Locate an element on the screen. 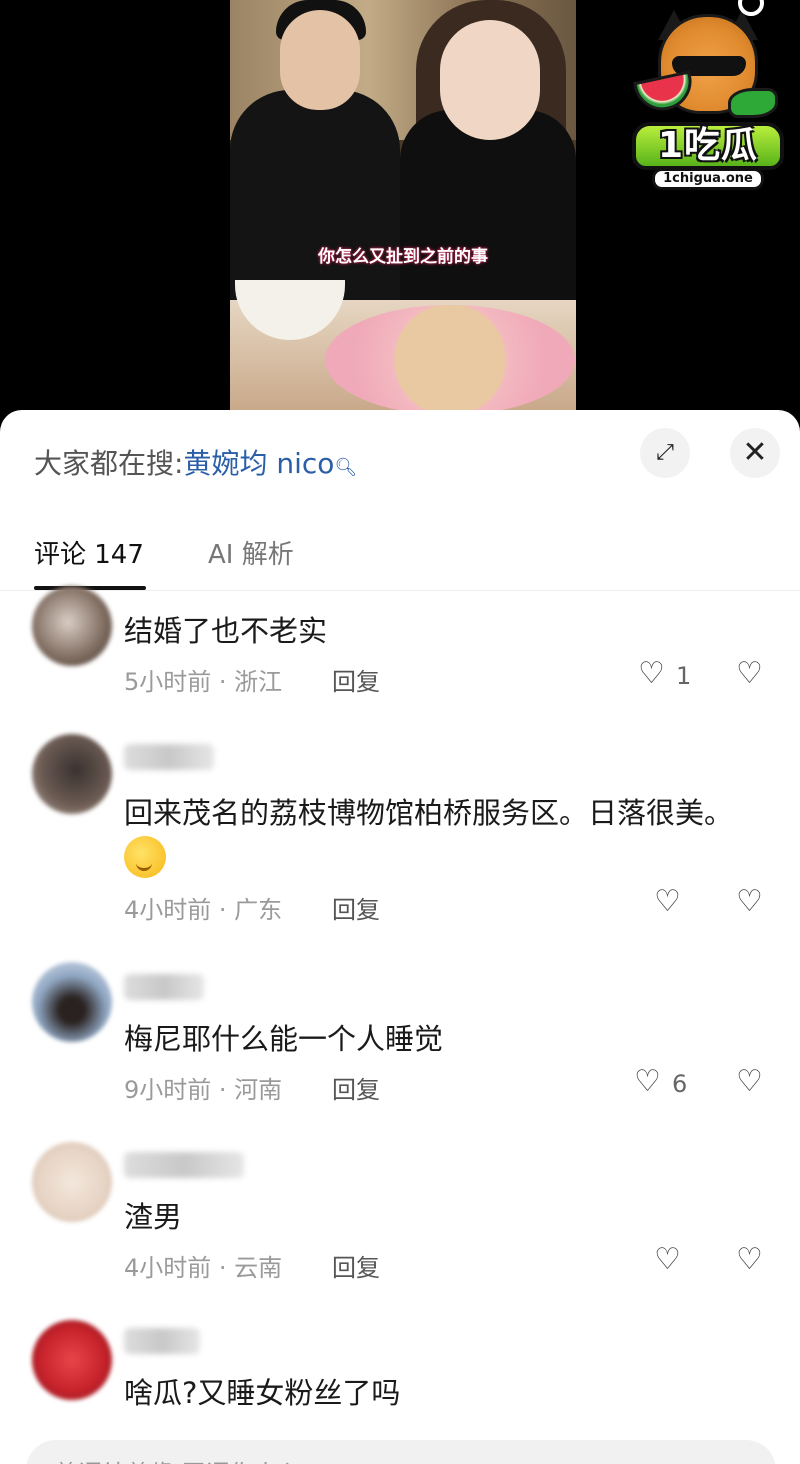  comment-tabs: 评论 147 AI 解析 is located at coordinates (400, 559).